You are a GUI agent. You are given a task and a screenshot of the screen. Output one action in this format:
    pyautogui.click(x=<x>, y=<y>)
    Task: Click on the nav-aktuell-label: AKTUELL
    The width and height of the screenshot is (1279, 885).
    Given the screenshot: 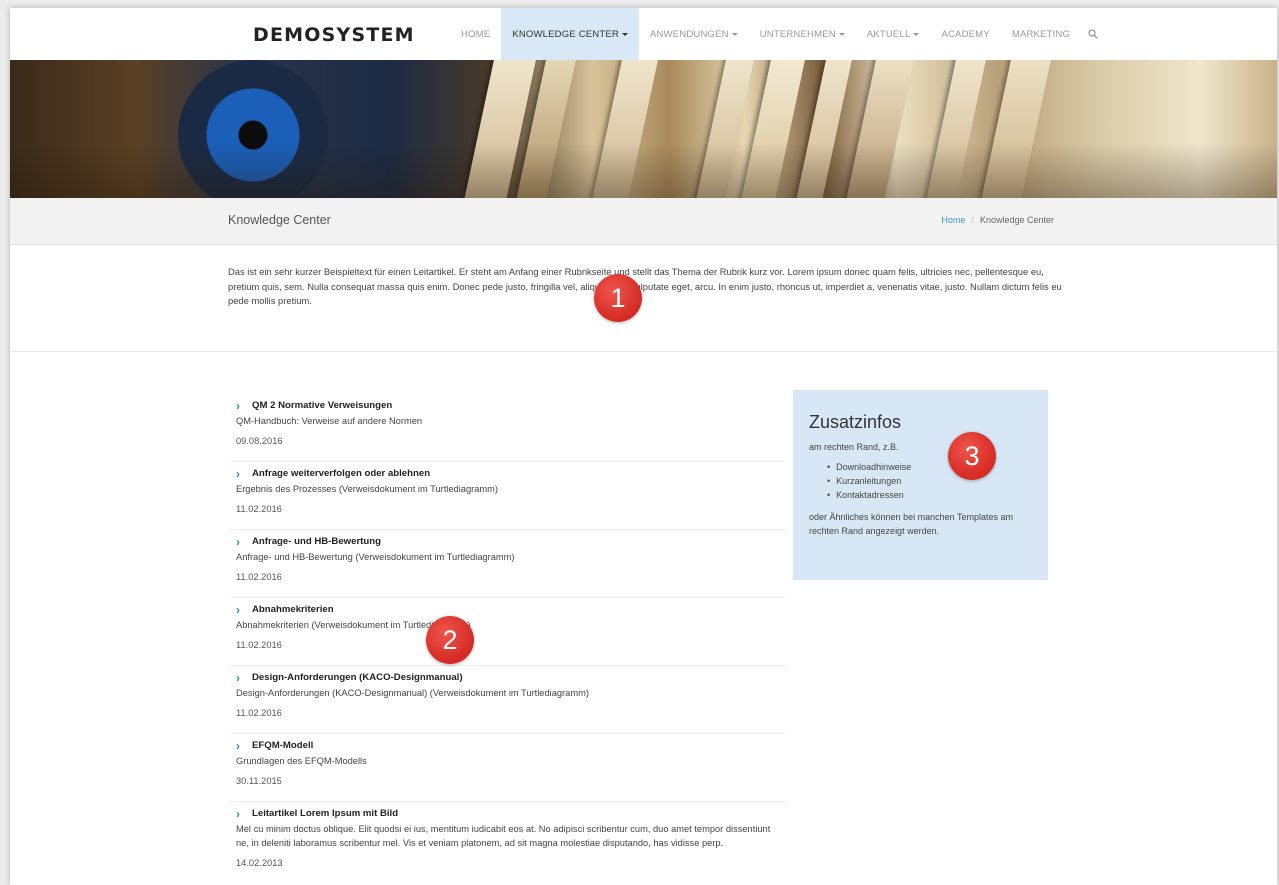 What is the action you would take?
    pyautogui.click(x=888, y=34)
    